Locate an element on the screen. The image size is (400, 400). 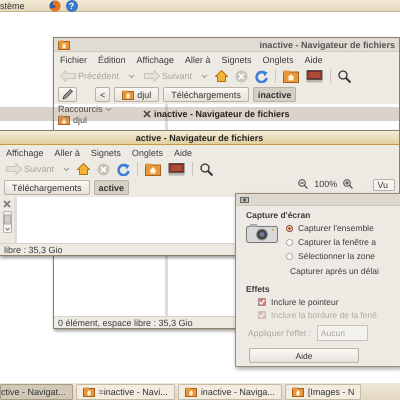
path-button: active is located at coordinates (112, 187).